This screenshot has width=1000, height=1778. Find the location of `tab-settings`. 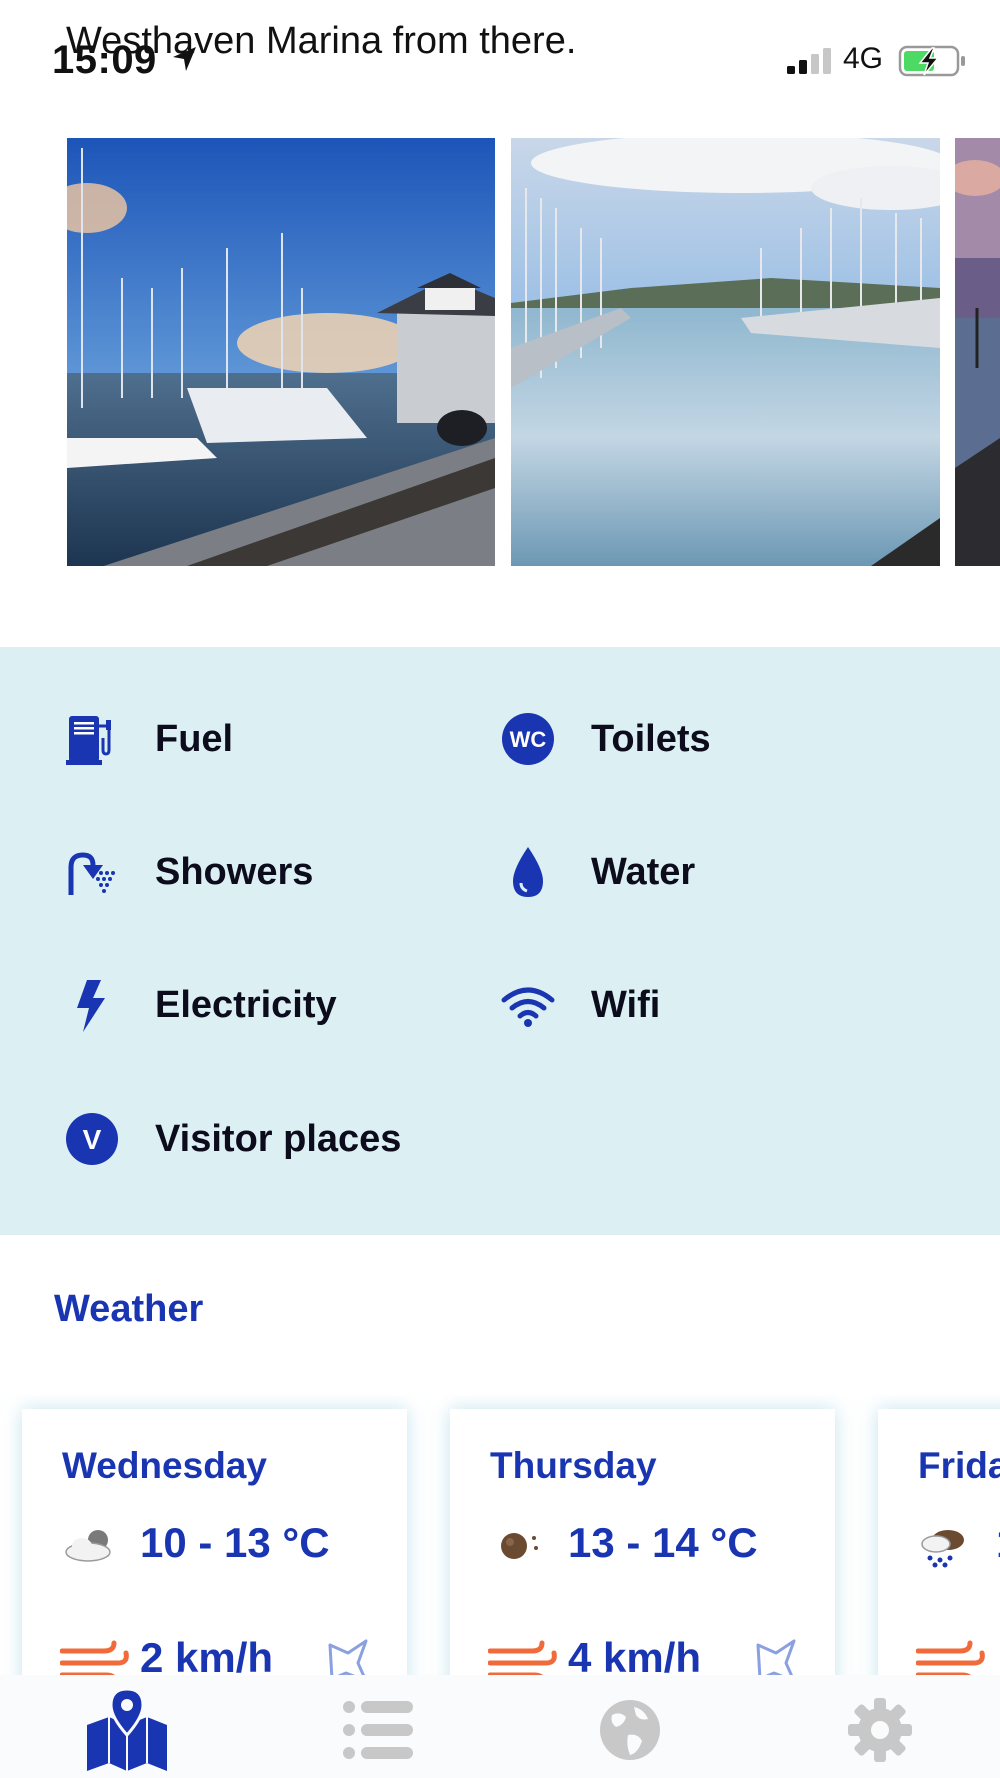

tab-settings is located at coordinates (880, 1730).